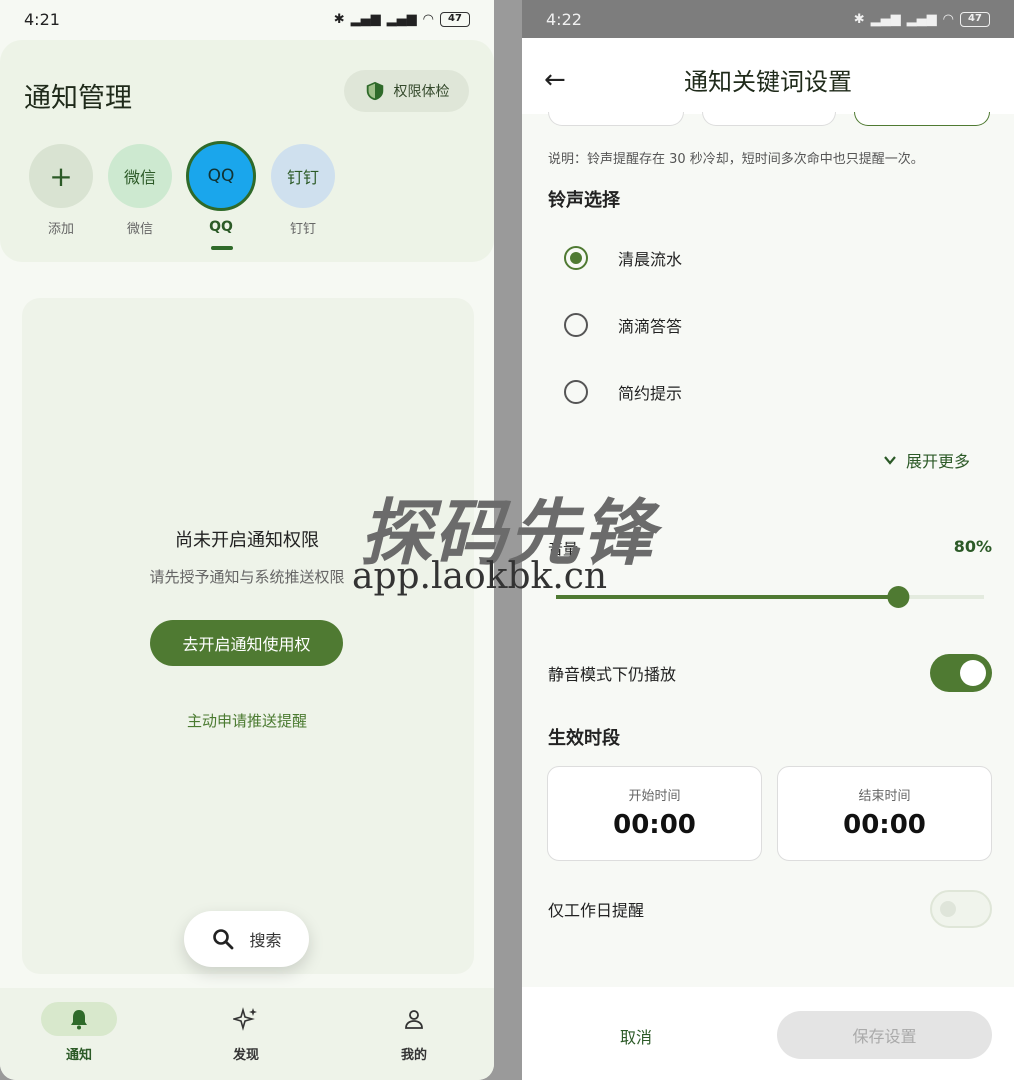 This screenshot has width=1014, height=1080. Describe the element at coordinates (884, 813) in the screenshot. I see `end-time-box: 结束时间 00:00` at that location.